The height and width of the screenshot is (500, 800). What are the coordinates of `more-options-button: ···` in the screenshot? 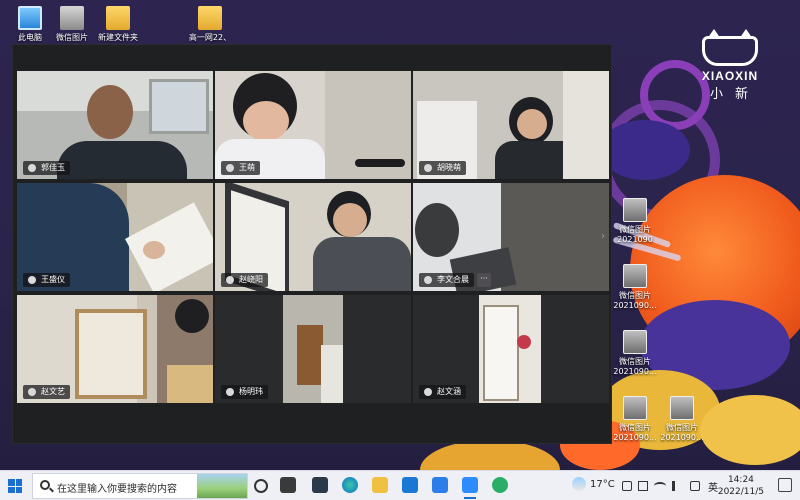 It's located at (484, 280).